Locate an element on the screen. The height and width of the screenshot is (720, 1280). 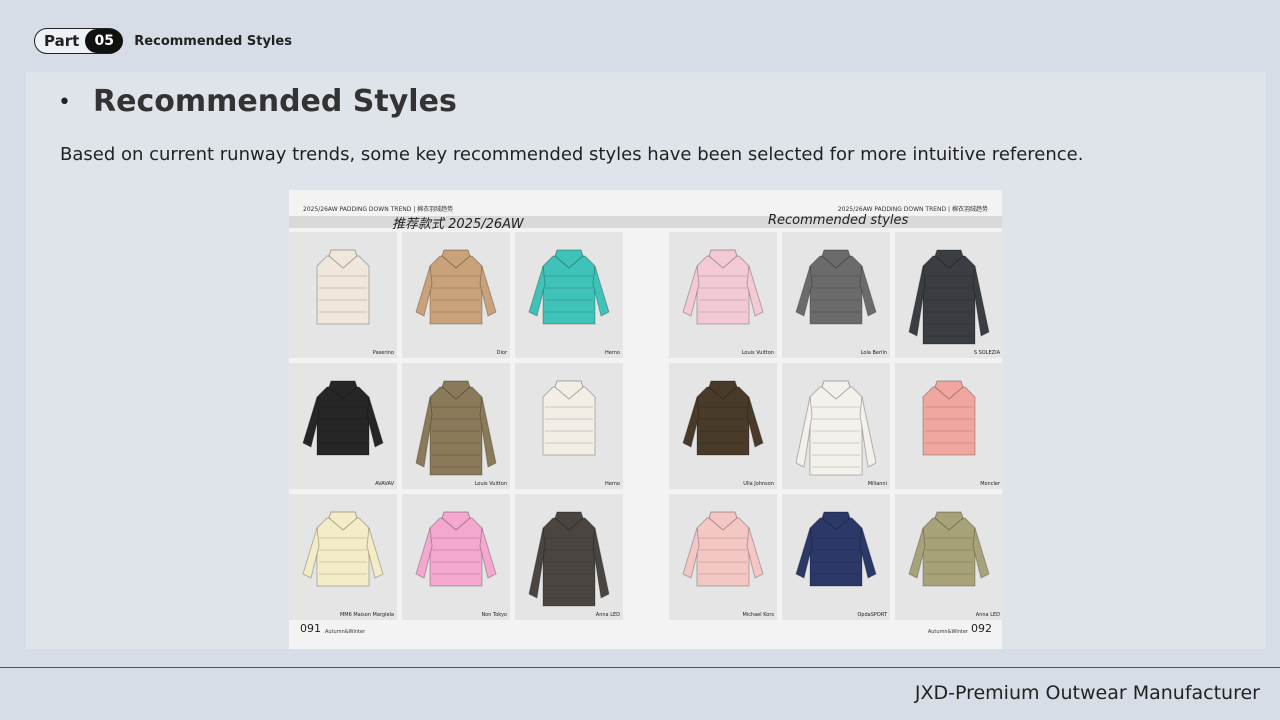
style-card: Michael Kors is located at coordinates (723, 557).